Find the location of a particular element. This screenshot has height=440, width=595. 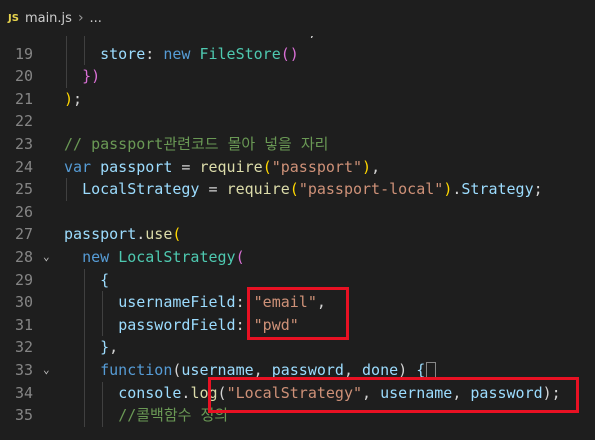

highlight-box-console-log is located at coordinates (393, 395).